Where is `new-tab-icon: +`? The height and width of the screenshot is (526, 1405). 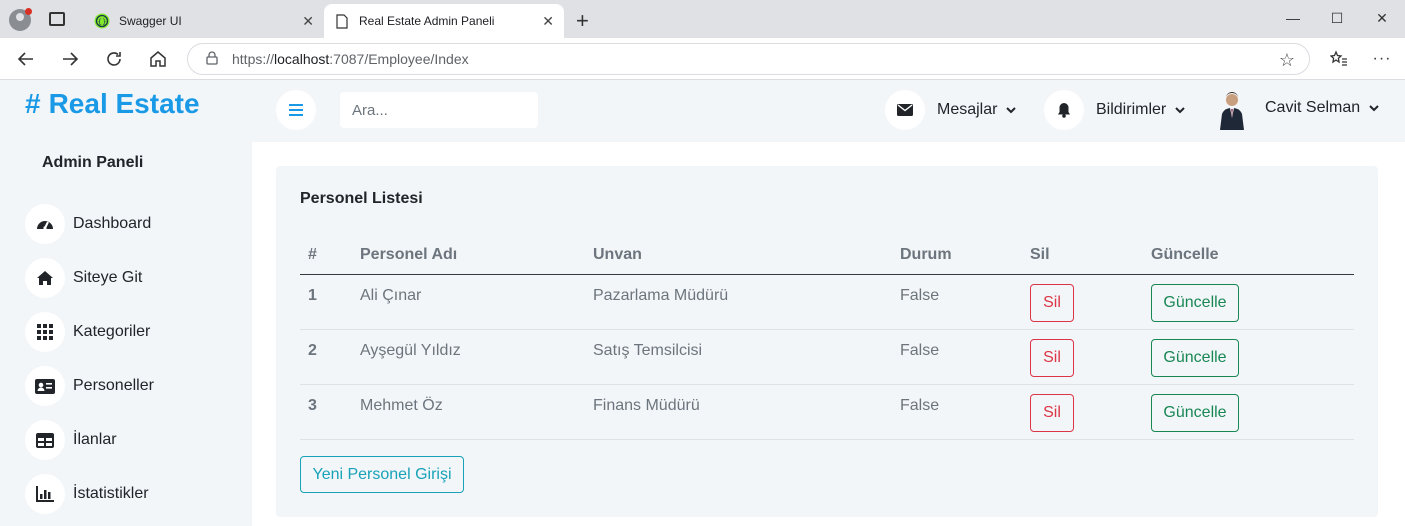 new-tab-icon: + is located at coordinates (582, 21).